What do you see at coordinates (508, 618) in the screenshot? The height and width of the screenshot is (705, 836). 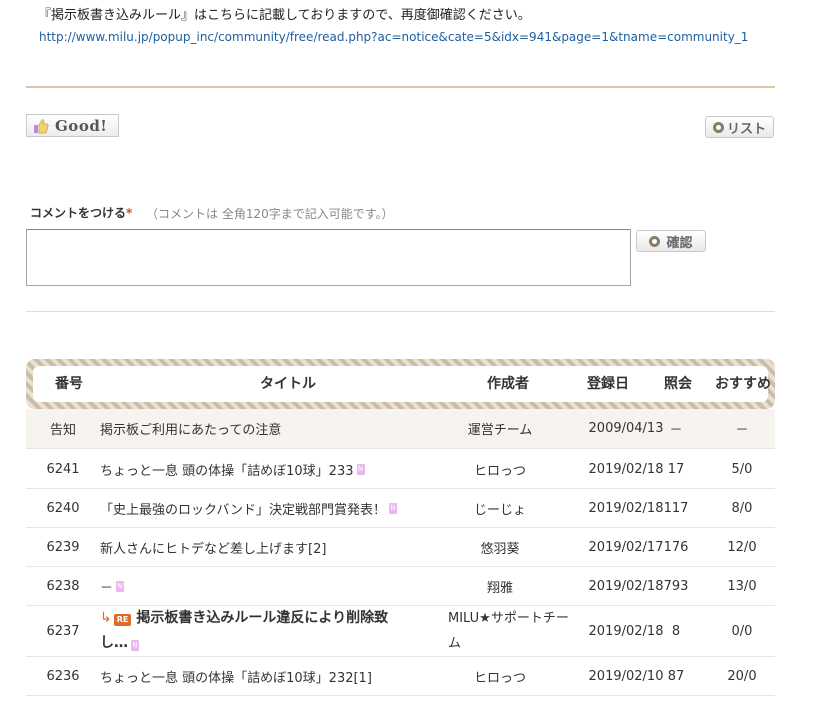 I see `row-author: MILU★サポートチー` at bounding box center [508, 618].